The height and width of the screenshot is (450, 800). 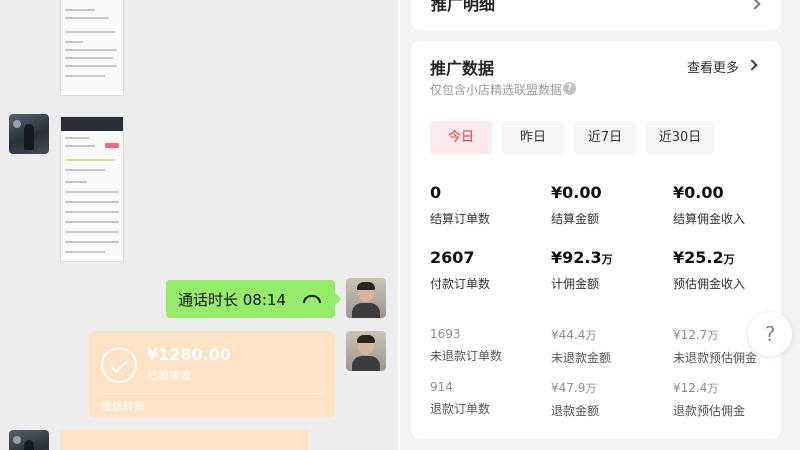 What do you see at coordinates (452, 257) in the screenshot?
I see `stat-value: 2607` at bounding box center [452, 257].